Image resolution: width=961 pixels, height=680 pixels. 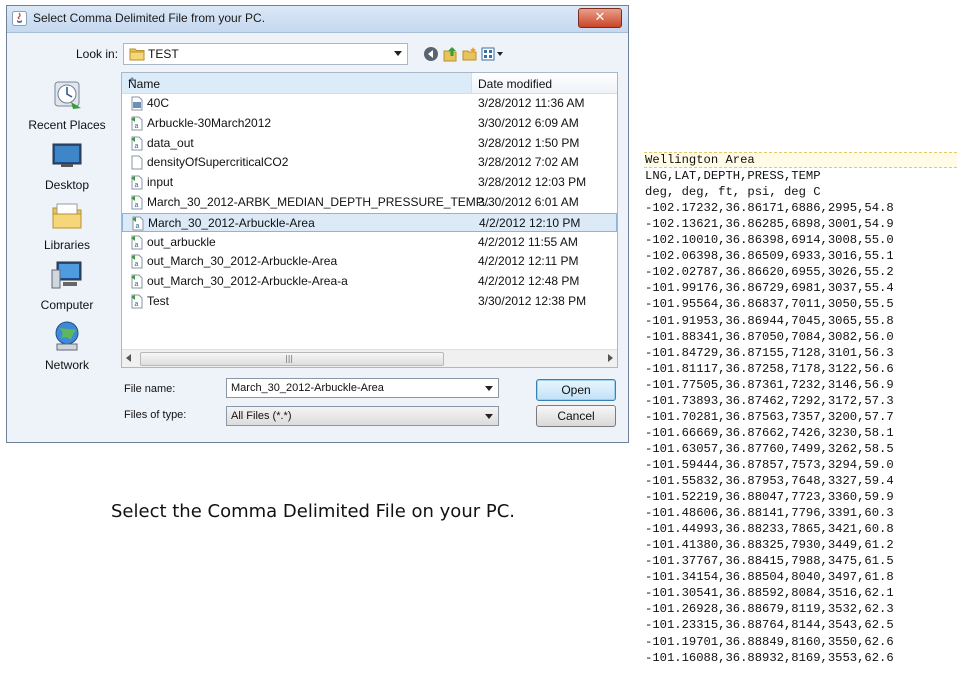 What do you see at coordinates (67, 95) in the screenshot?
I see `recent-places-icon` at bounding box center [67, 95].